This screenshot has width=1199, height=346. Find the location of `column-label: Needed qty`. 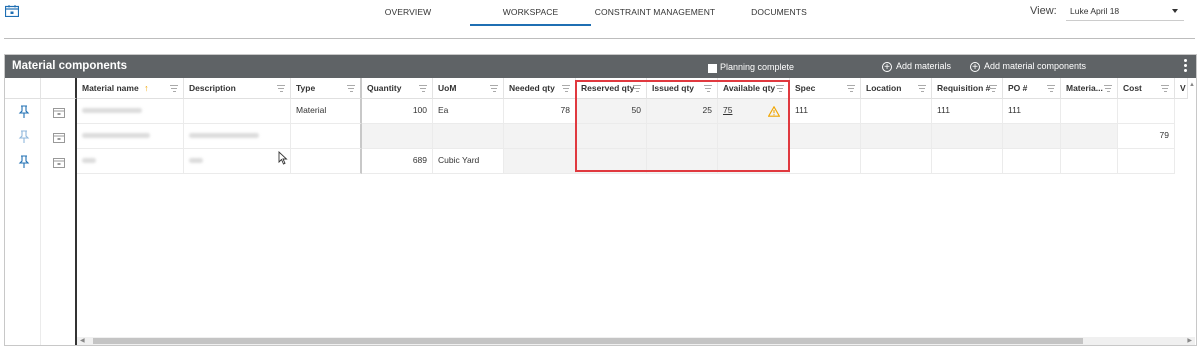

column-label: Needed qty is located at coordinates (532, 88).